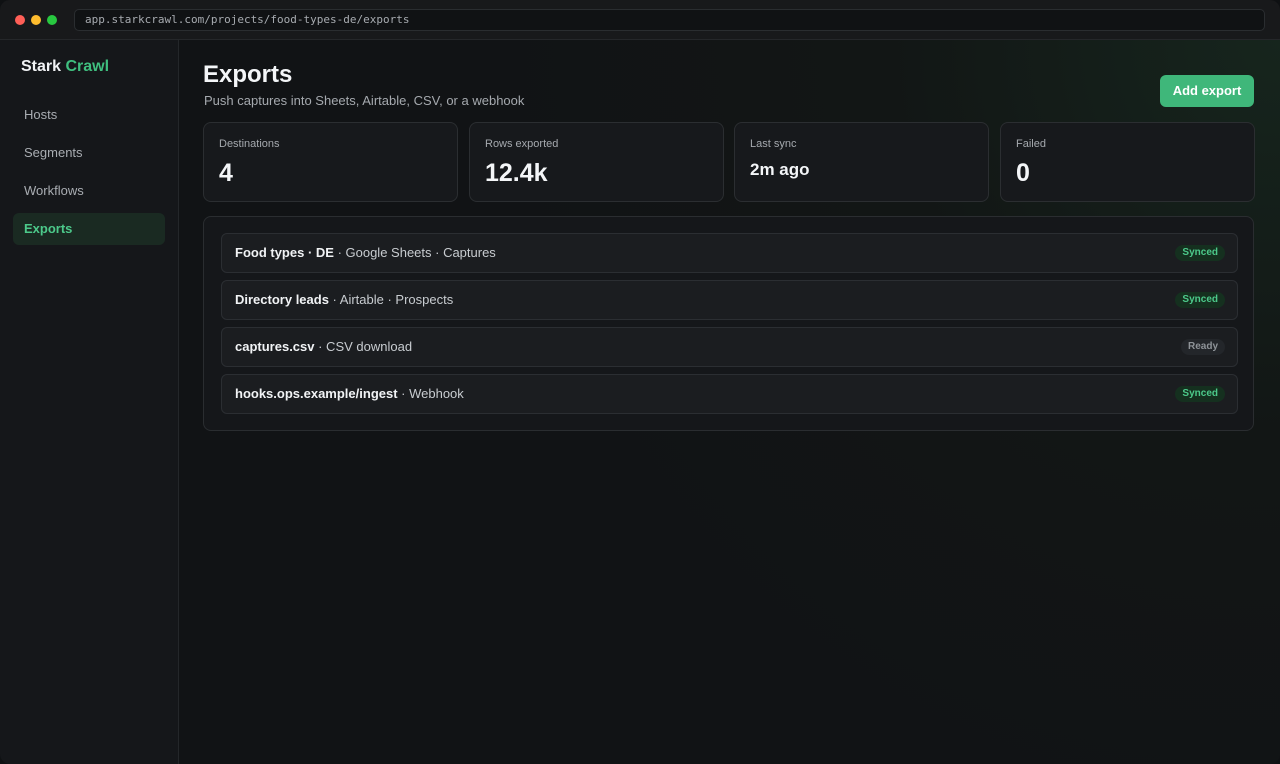 The height and width of the screenshot is (764, 1280). I want to click on export-name: Directory leads, so click(282, 299).